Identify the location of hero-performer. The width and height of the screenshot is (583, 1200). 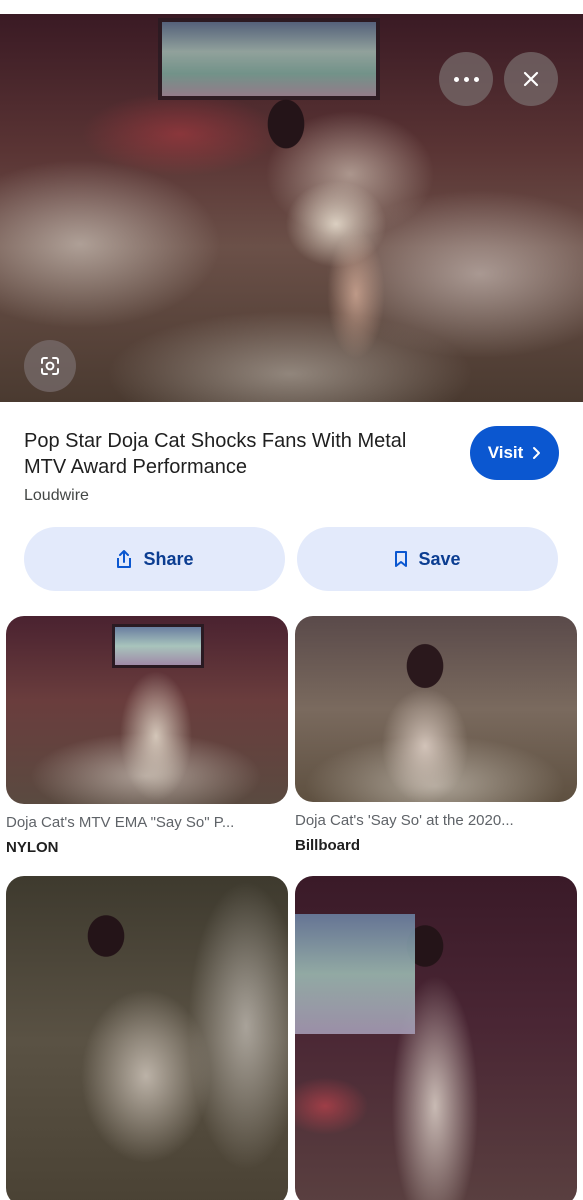
(326, 224).